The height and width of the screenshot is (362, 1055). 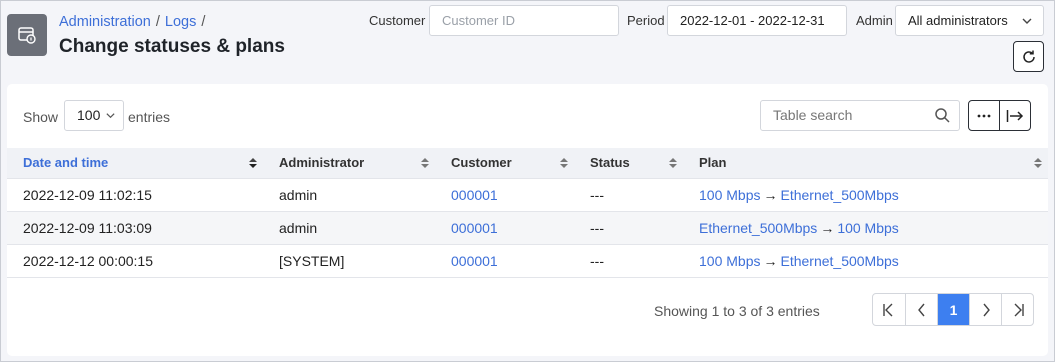 What do you see at coordinates (713, 163) in the screenshot?
I see `column-label: Plan` at bounding box center [713, 163].